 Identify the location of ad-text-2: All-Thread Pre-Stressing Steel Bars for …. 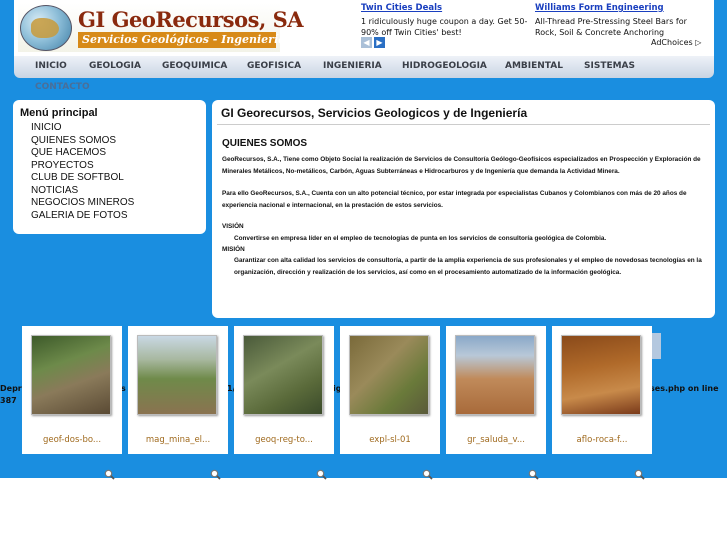
(611, 27).